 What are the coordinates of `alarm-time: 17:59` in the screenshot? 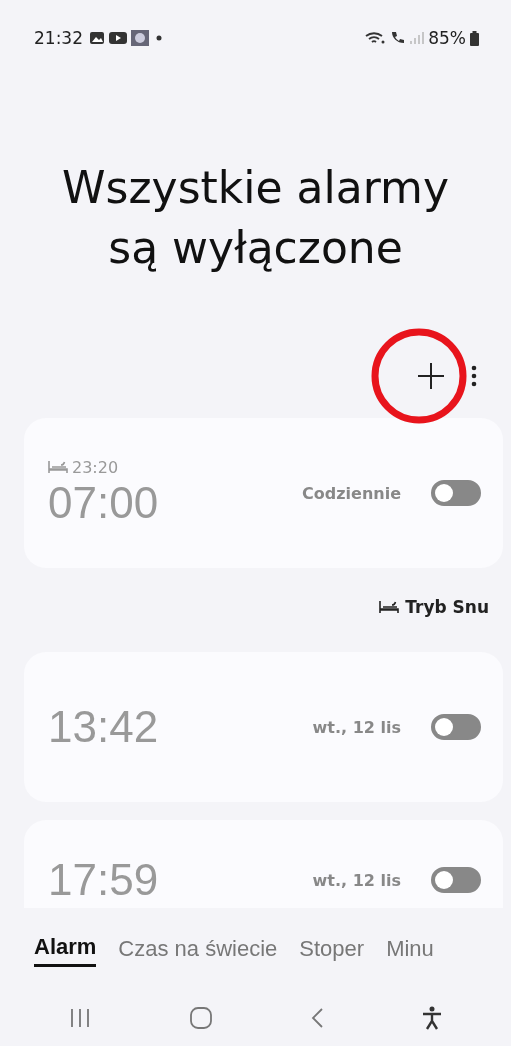 It's located at (103, 880).